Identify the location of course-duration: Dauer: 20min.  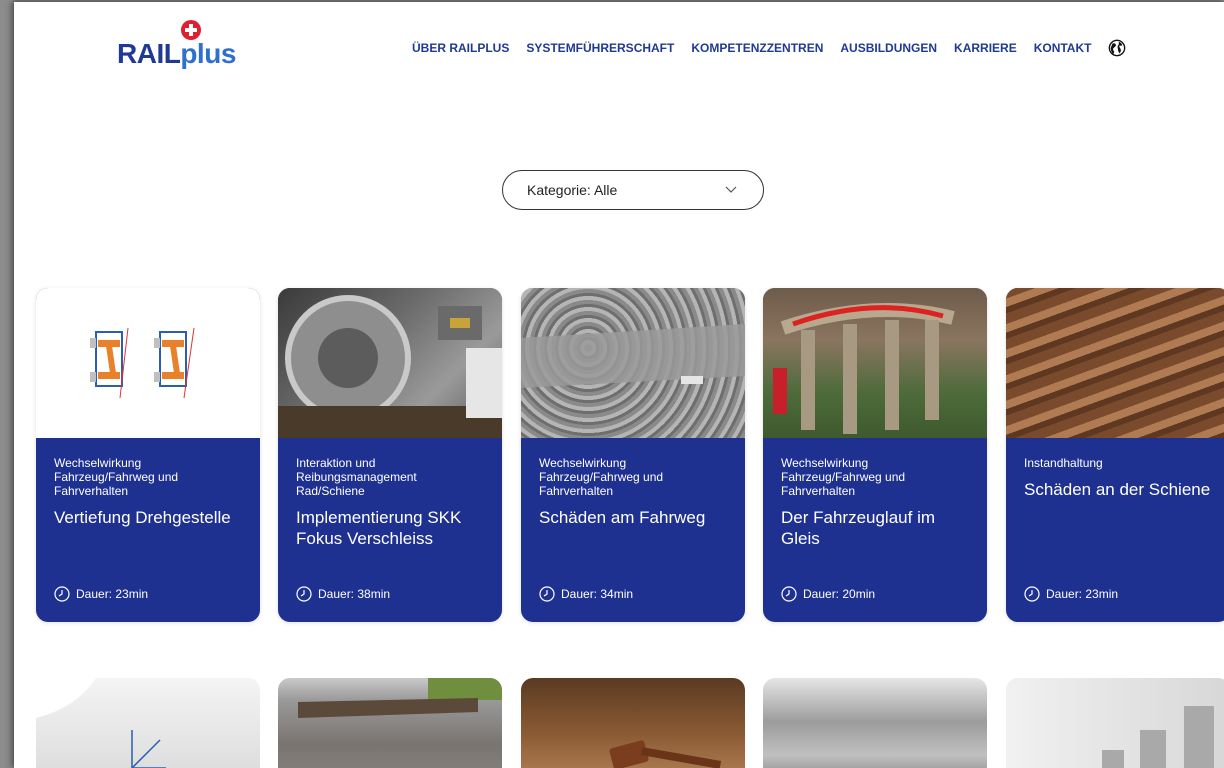
(839, 594).